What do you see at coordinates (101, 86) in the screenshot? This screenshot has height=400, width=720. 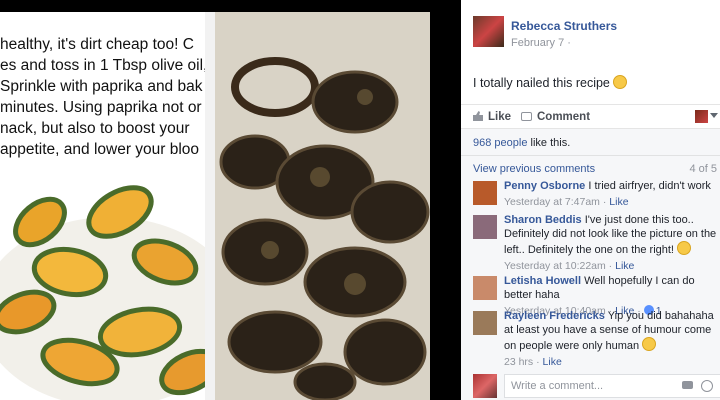 I see `caption-line: Sprinkle with paprika and bak` at bounding box center [101, 86].